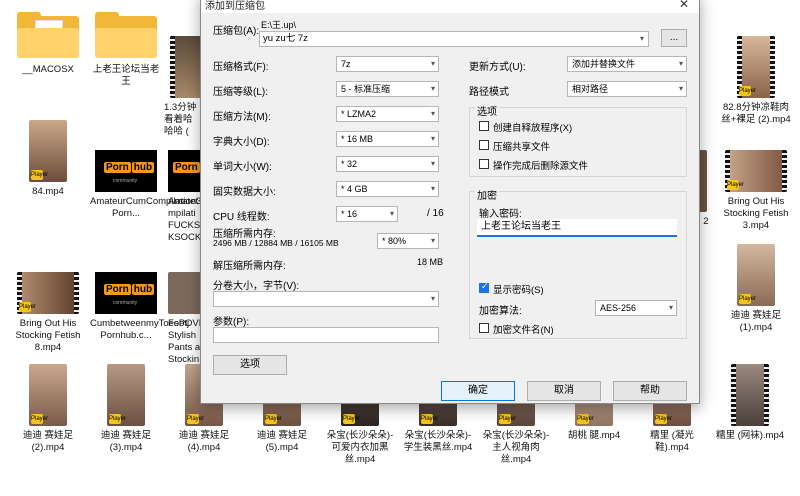 This screenshot has height=496, width=800. Describe the element at coordinates (126, 409) in the screenshot. I see `desktop-item-video: Player 迪迪 赛娃足 (3).mp4` at that location.